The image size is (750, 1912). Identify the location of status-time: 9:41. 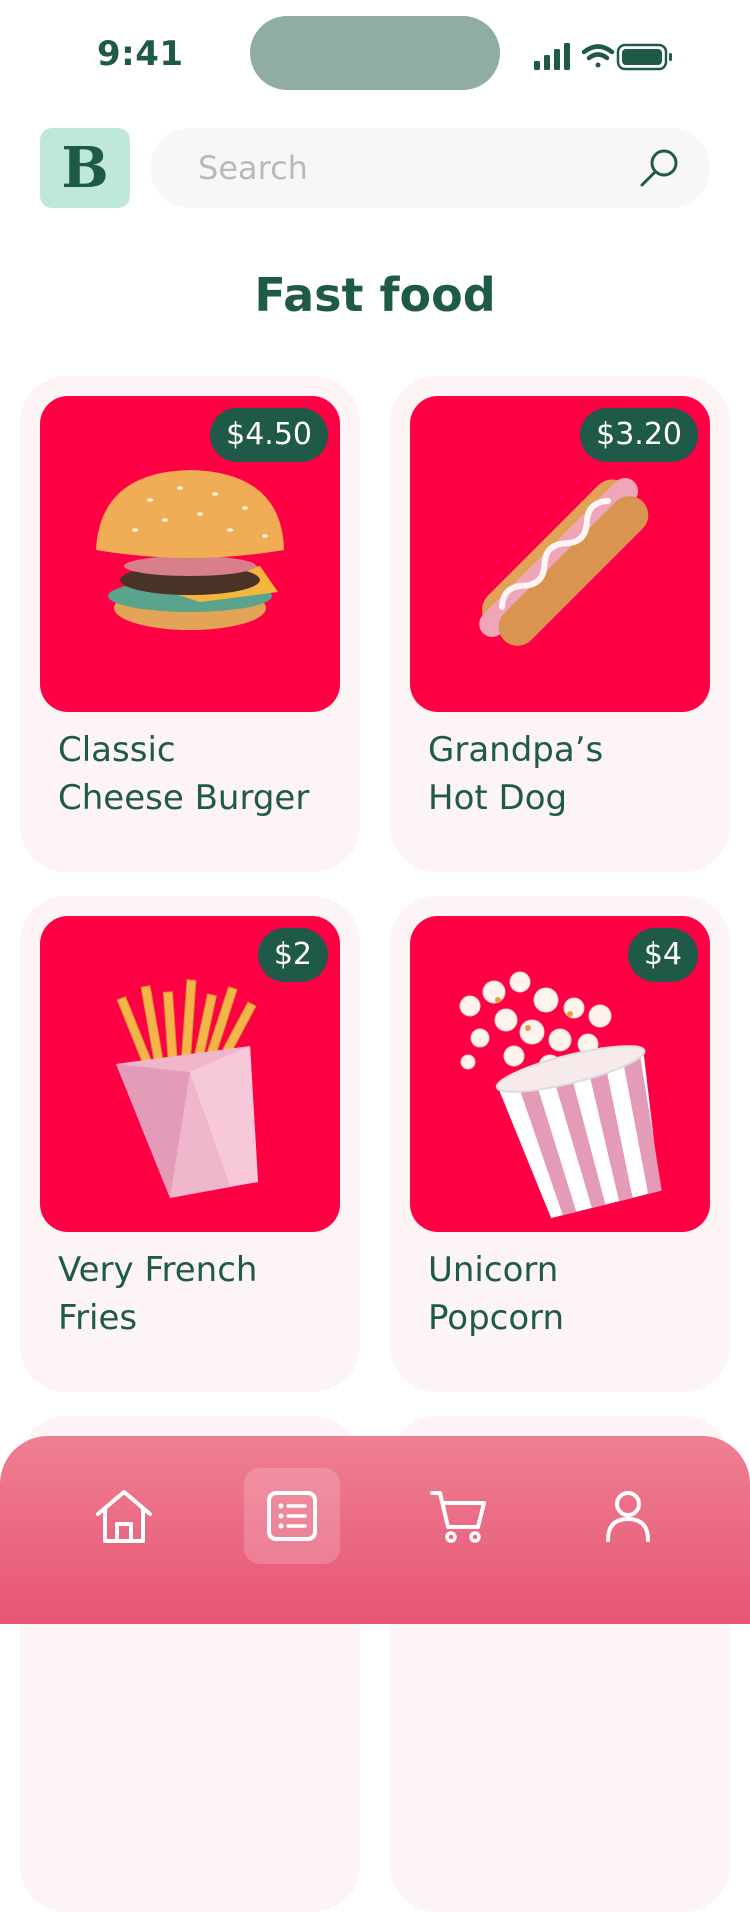
(140, 54).